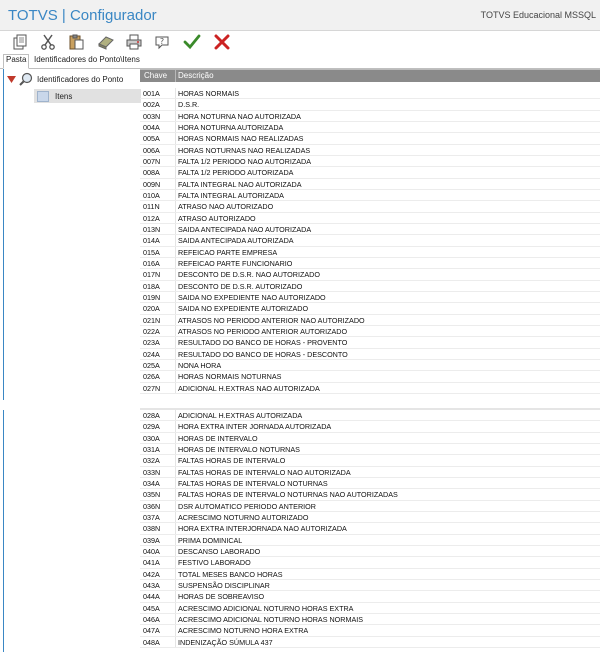 The image size is (600, 652). What do you see at coordinates (370, 139) in the screenshot?
I see `table-row: 005A HORAS NORMAIS NAO REALIZADAS` at bounding box center [370, 139].